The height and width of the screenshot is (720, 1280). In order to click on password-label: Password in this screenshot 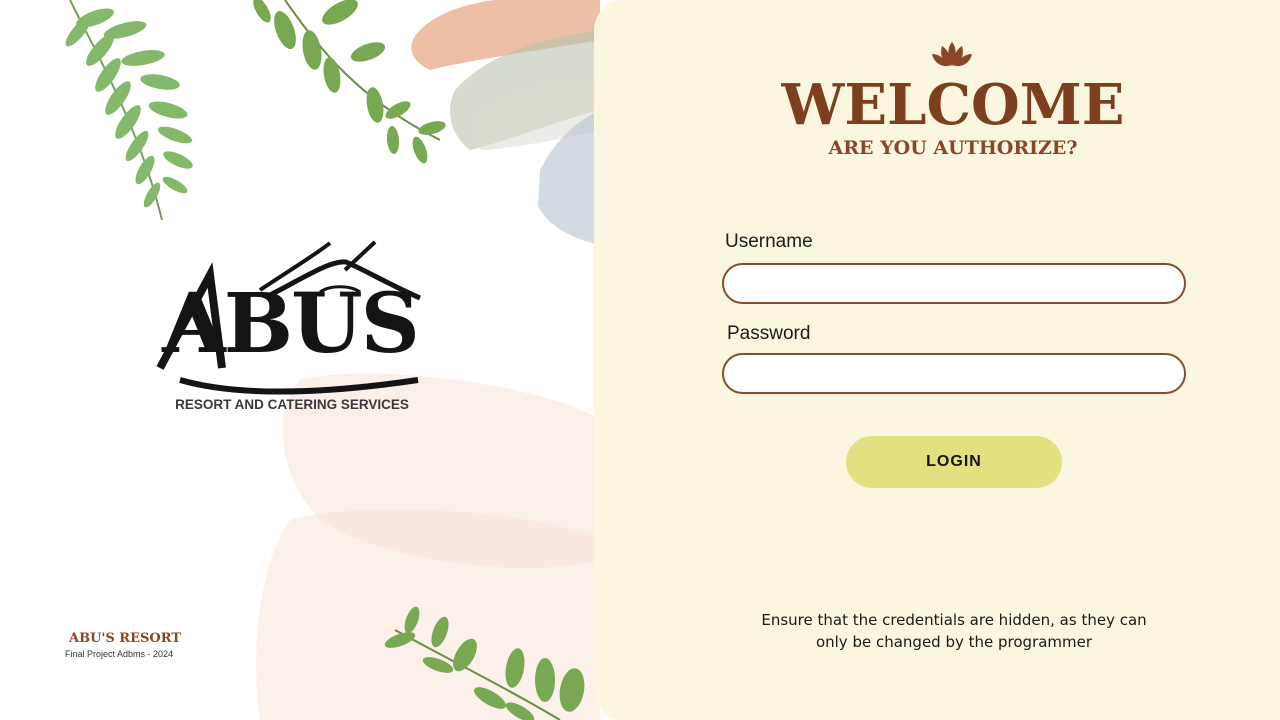, I will do `click(769, 333)`.